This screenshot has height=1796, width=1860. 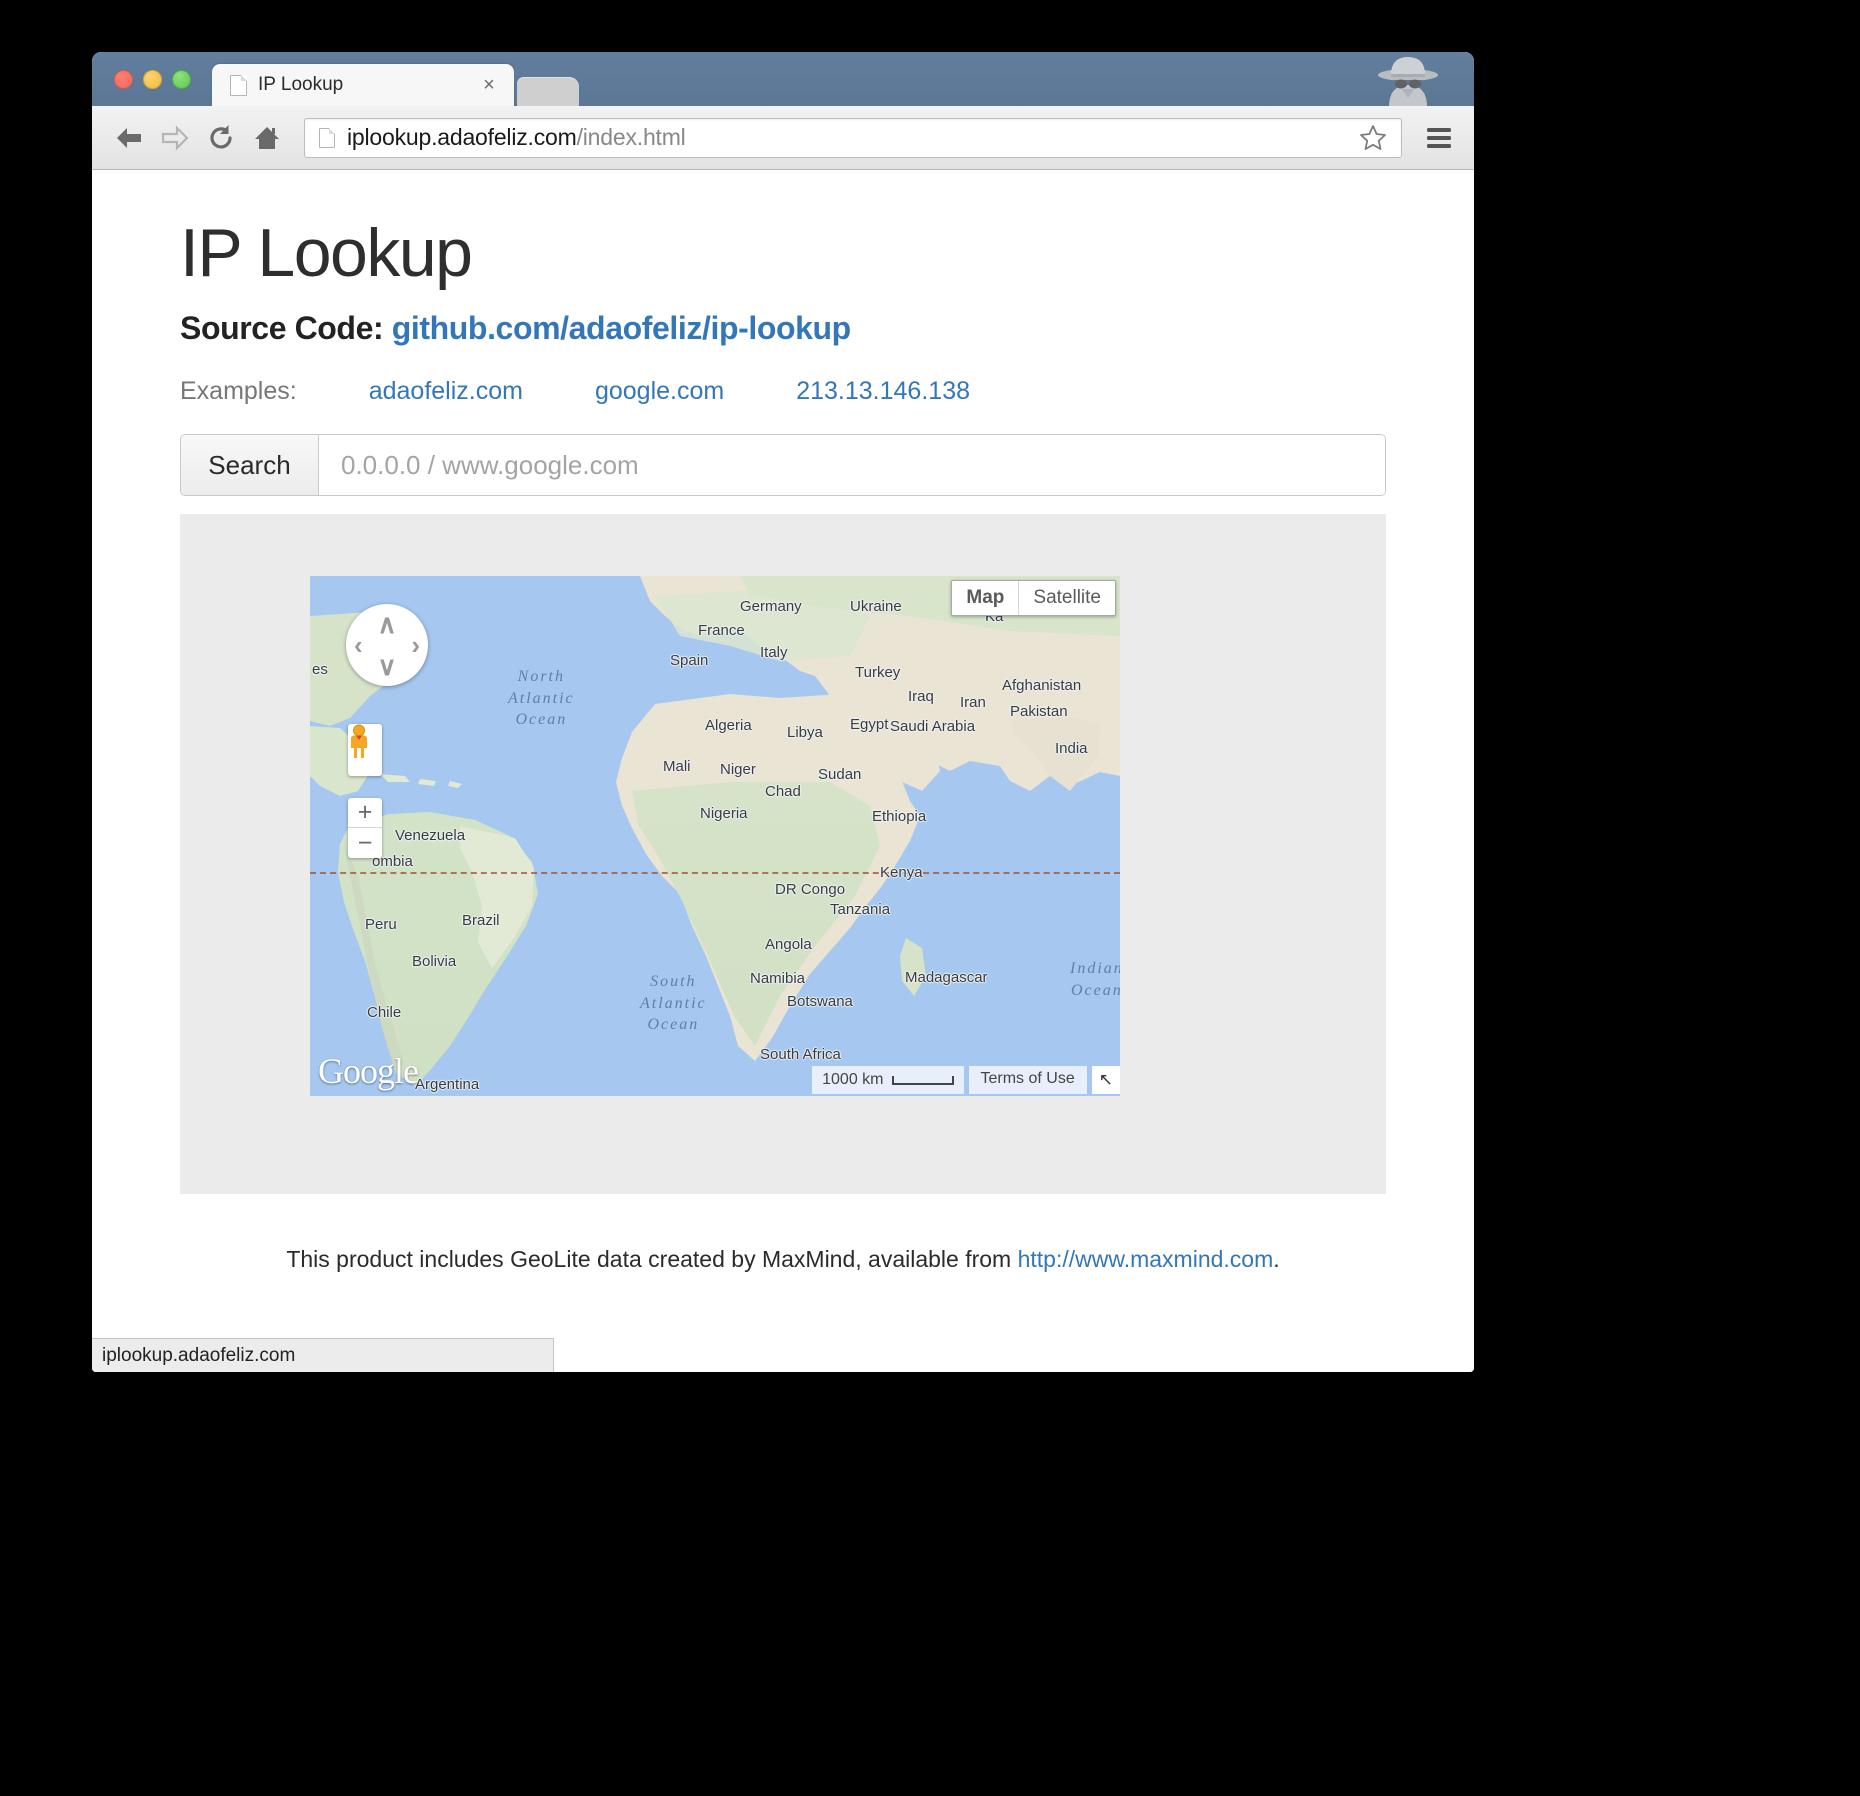 I want to click on map-type-map-button: Map, so click(x=986, y=598).